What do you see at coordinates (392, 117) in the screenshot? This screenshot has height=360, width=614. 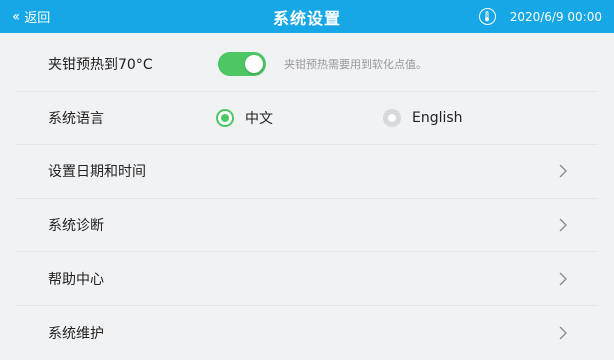 I see `radio-unselected-icon` at bounding box center [392, 117].